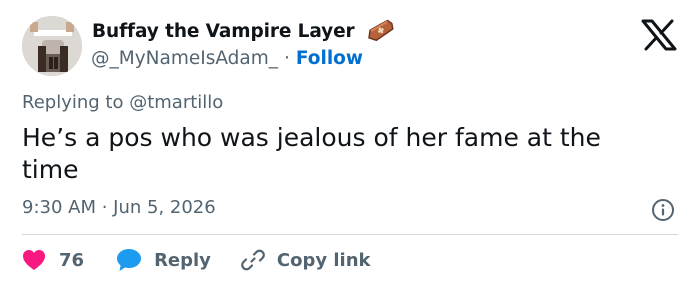  What do you see at coordinates (380, 31) in the screenshot?
I see `coffin-icon` at bounding box center [380, 31].